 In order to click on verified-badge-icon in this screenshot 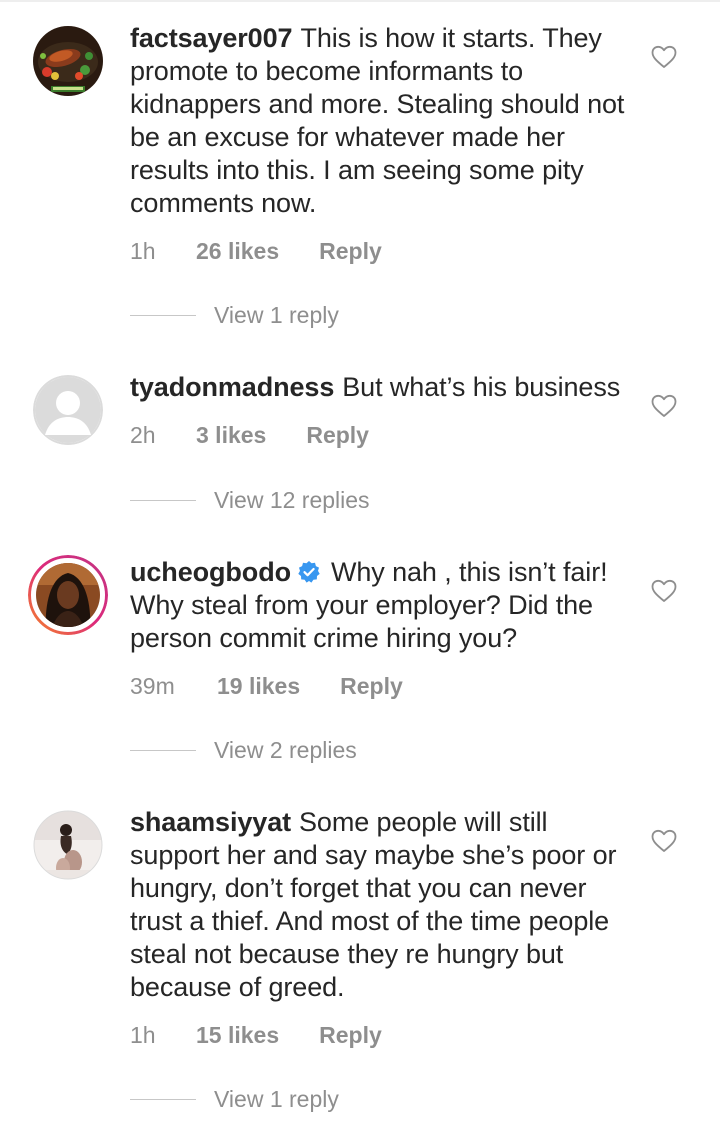, I will do `click(309, 572)`.